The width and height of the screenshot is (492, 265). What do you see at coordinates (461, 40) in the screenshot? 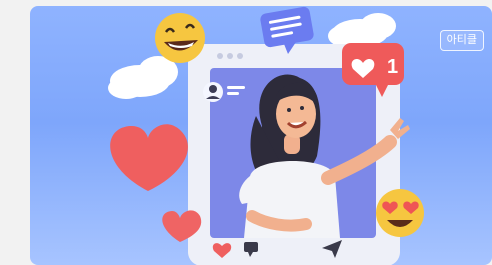
I see `article-badge: 아티클` at bounding box center [461, 40].